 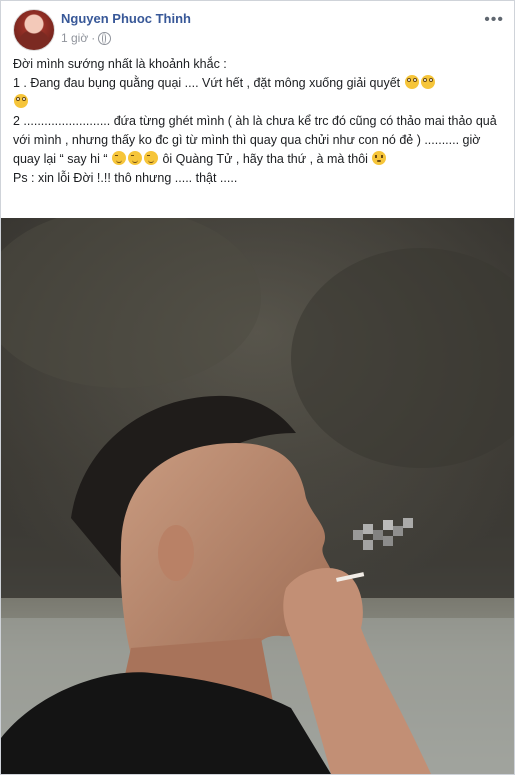 What do you see at coordinates (126, 18) in the screenshot?
I see `author-name: Nguyen Phuoc Thinh` at bounding box center [126, 18].